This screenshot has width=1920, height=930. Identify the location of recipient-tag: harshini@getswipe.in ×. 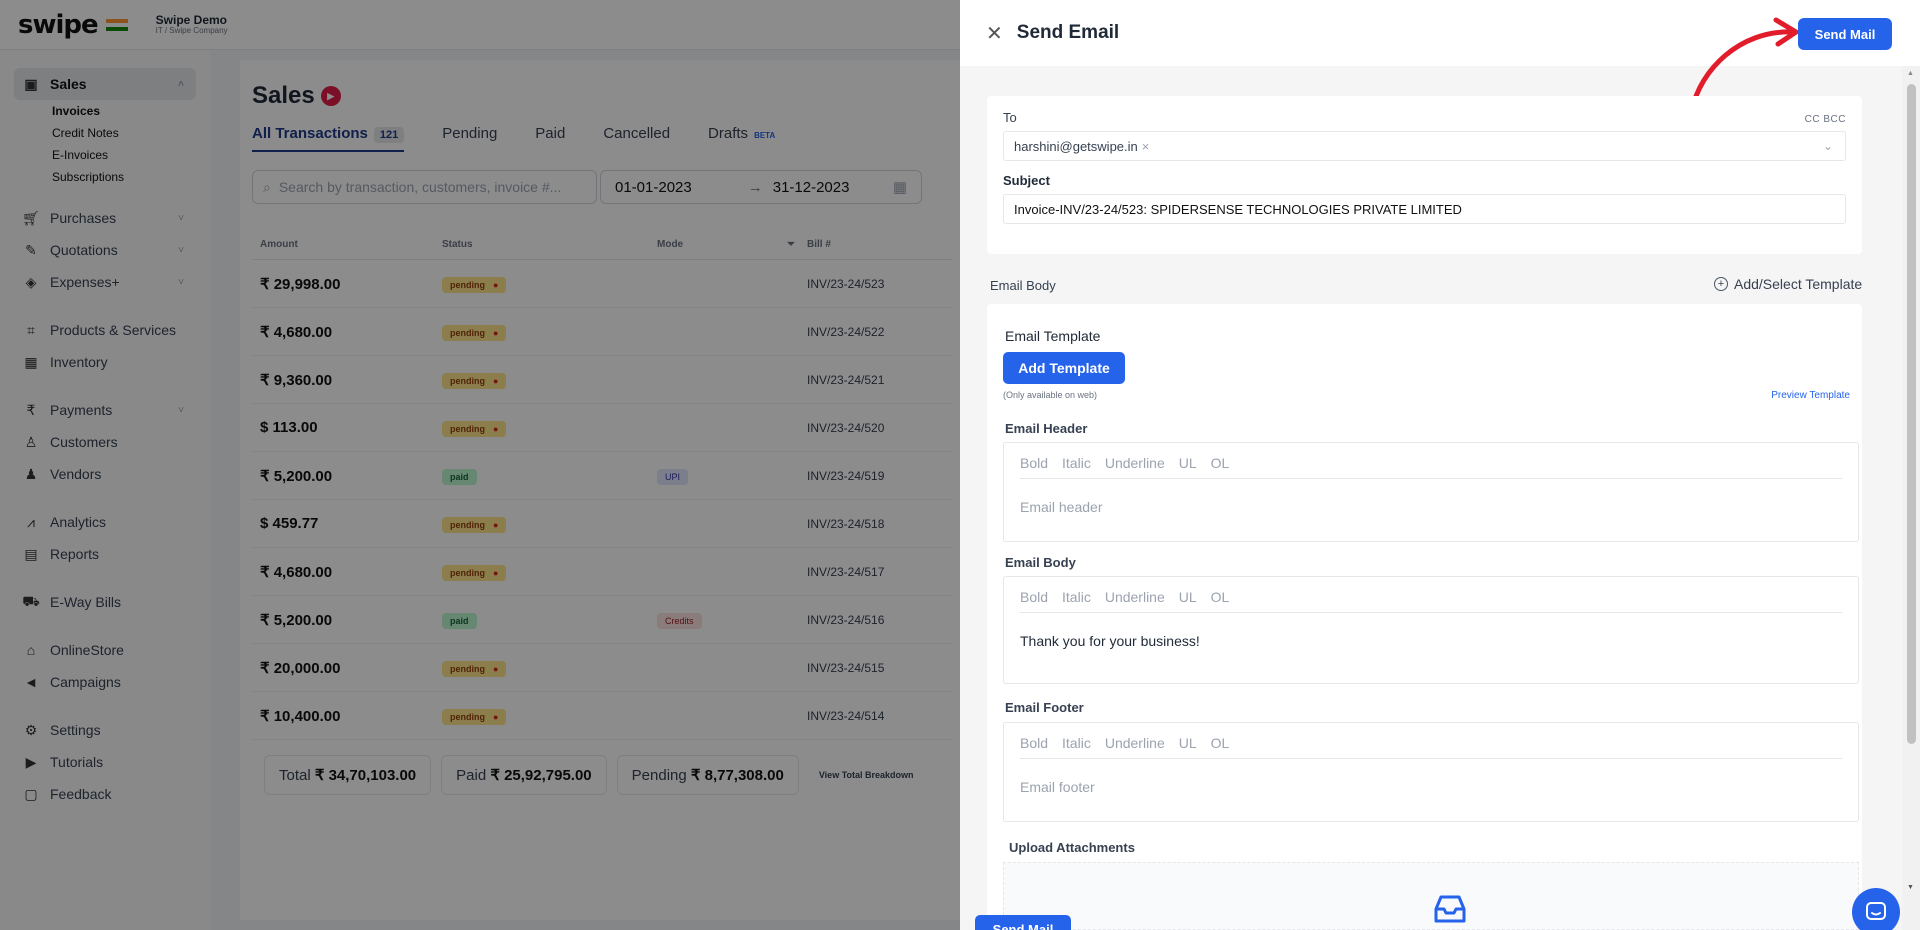
(1081, 146).